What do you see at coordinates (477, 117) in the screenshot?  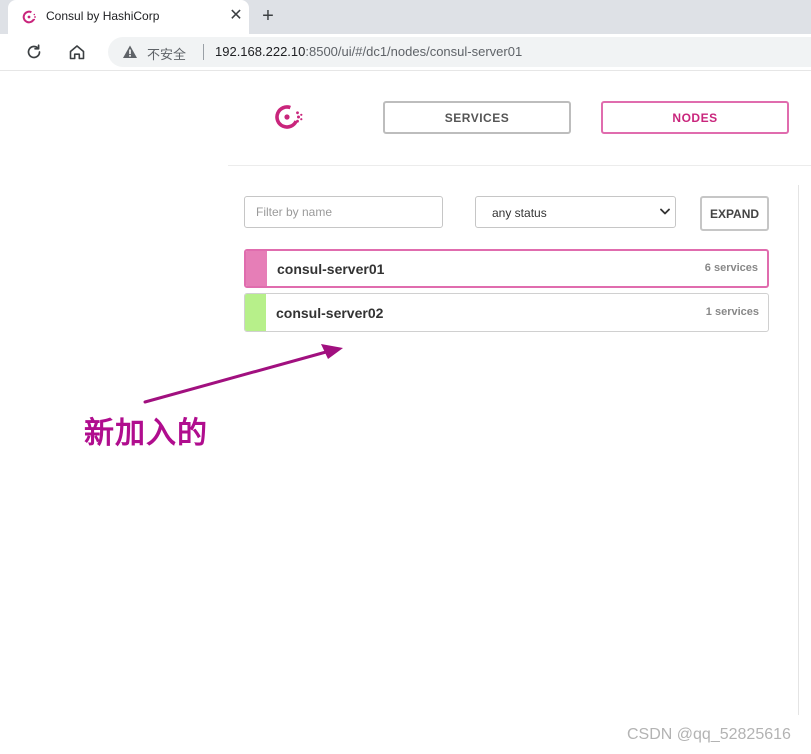 I see `services-tab: SERVICES` at bounding box center [477, 117].